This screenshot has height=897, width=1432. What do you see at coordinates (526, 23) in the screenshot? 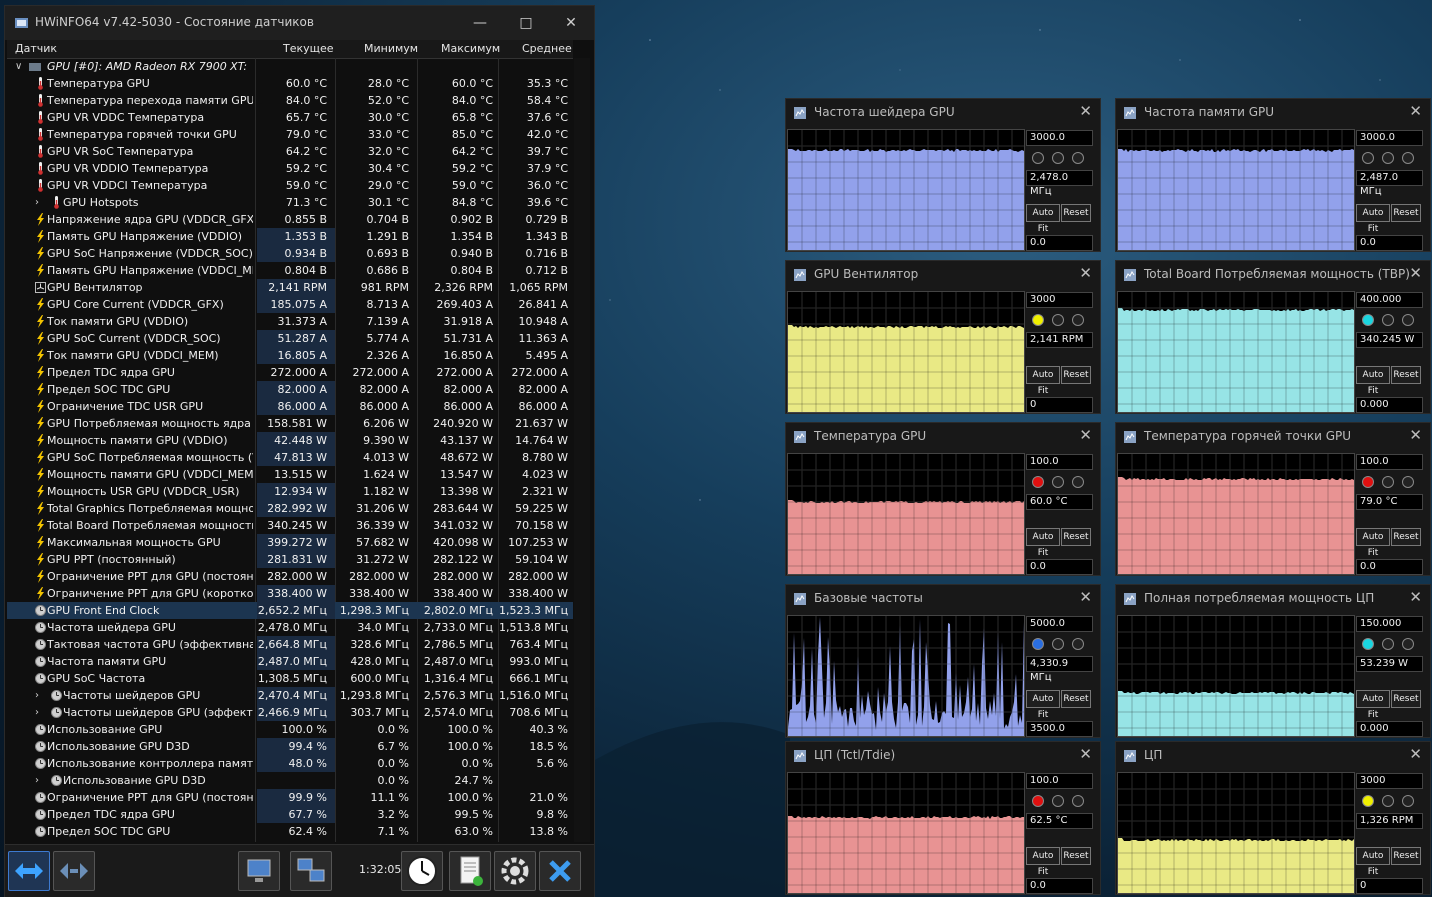
I see `maximize-button: □` at bounding box center [526, 23].